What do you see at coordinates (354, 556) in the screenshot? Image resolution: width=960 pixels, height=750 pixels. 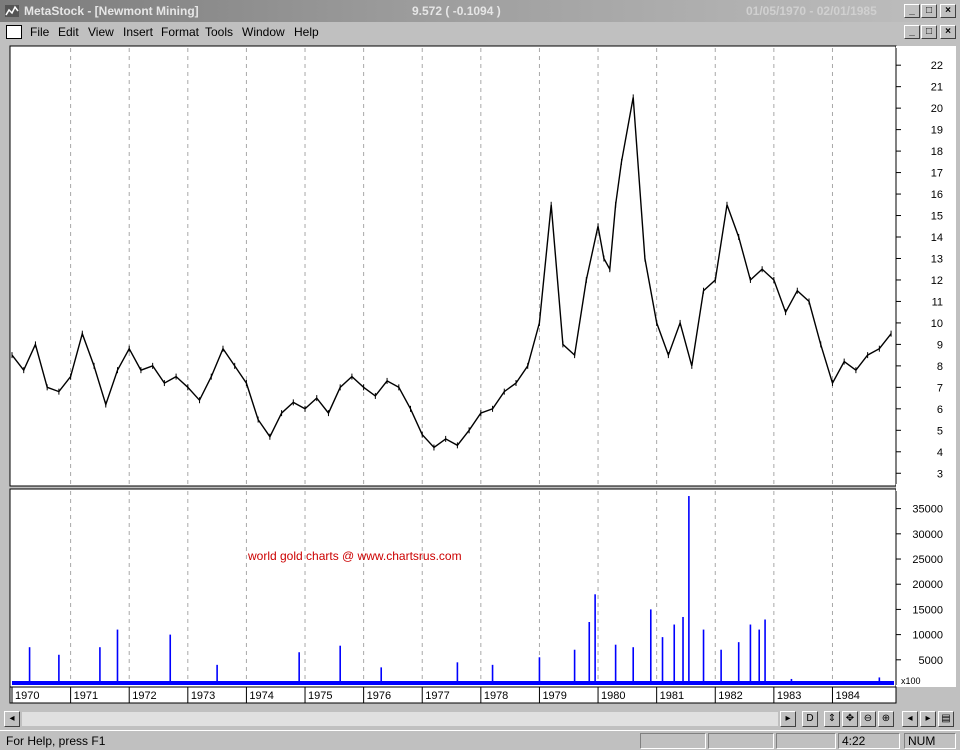 I see `watermark-text: world gold charts @ www.chartsrus.com` at bounding box center [354, 556].